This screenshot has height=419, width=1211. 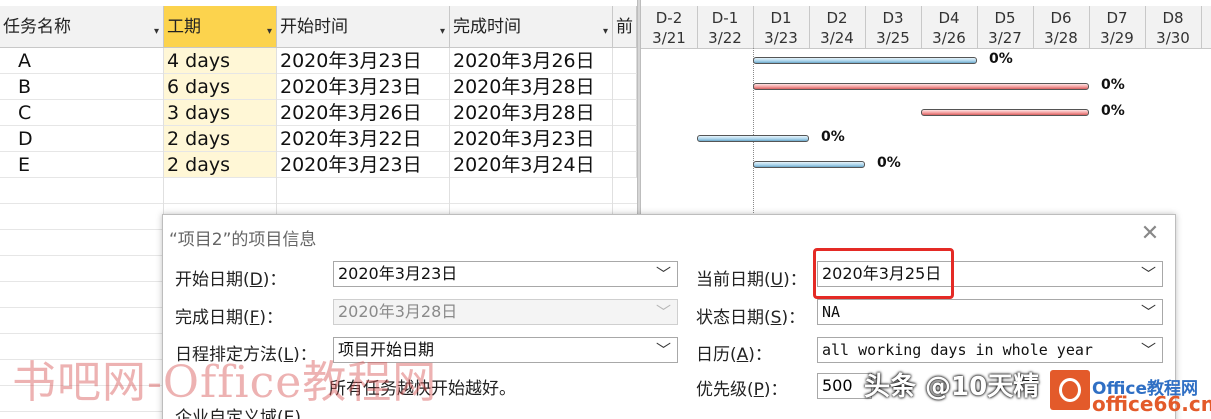 I want to click on timescale-date-label: 3/23, so click(x=781, y=38).